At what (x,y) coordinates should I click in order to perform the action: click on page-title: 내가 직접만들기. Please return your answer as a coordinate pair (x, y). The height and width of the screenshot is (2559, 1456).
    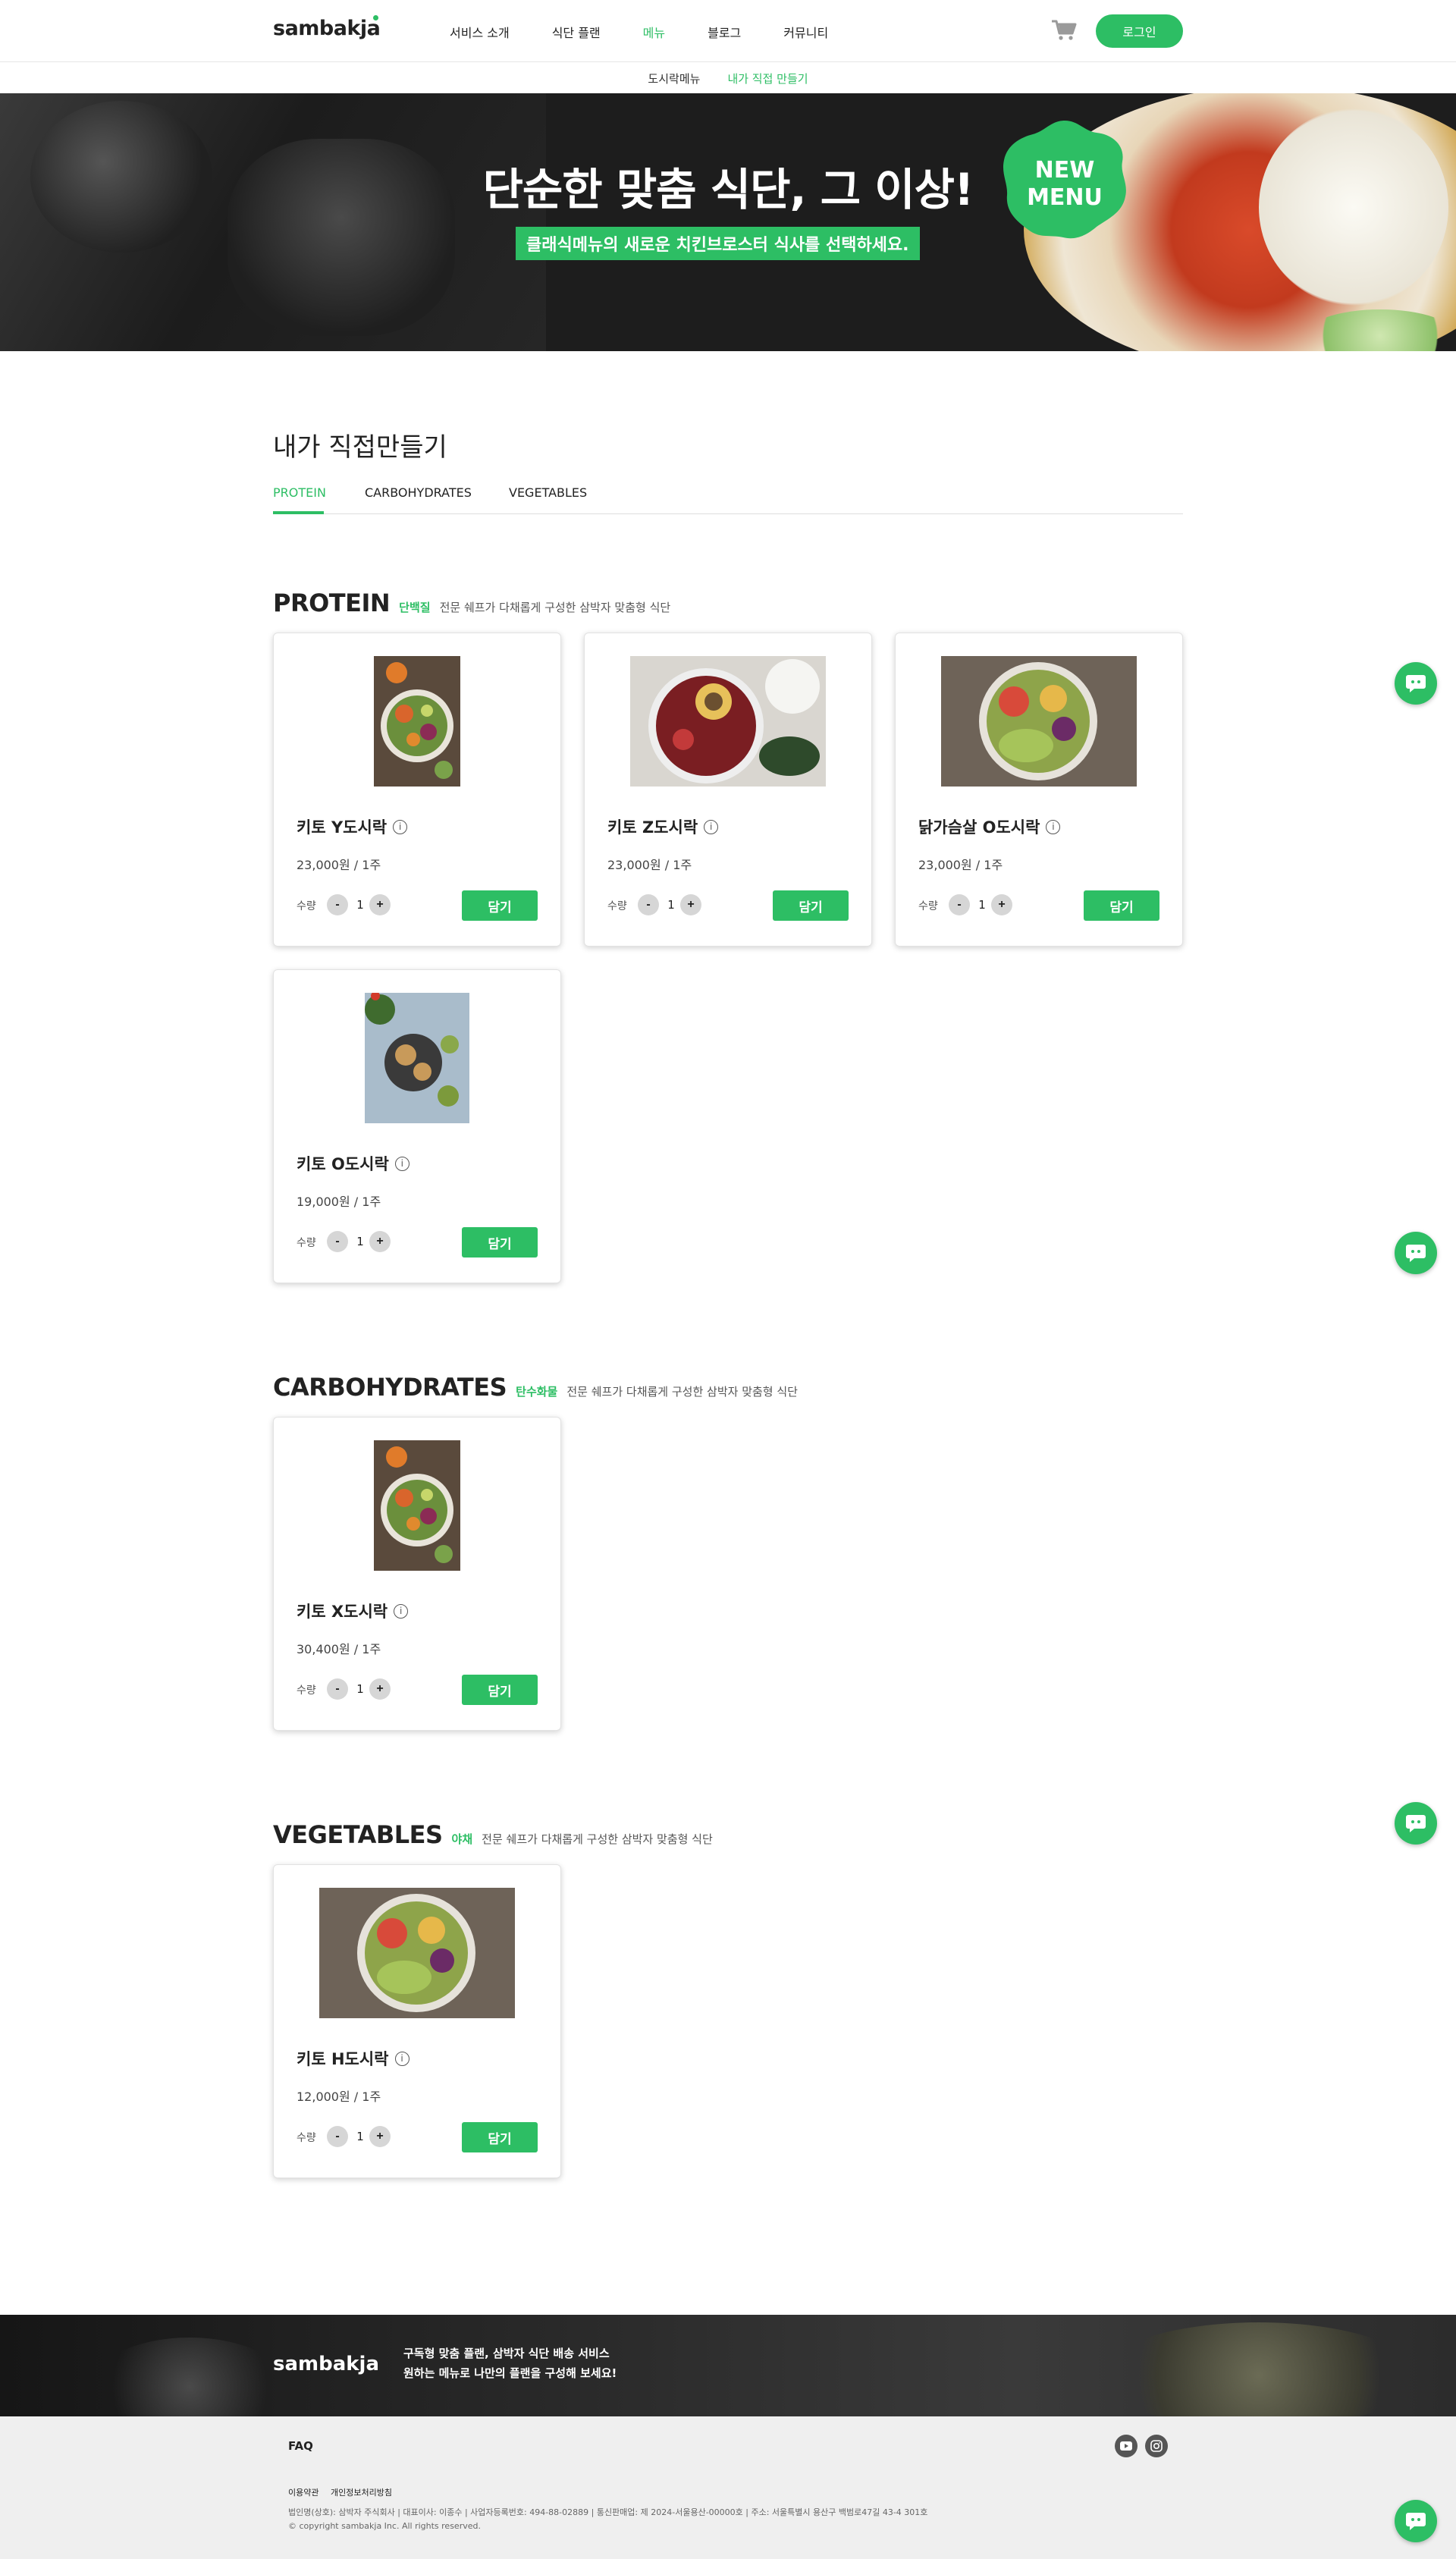
    Looking at the image, I should click on (360, 447).